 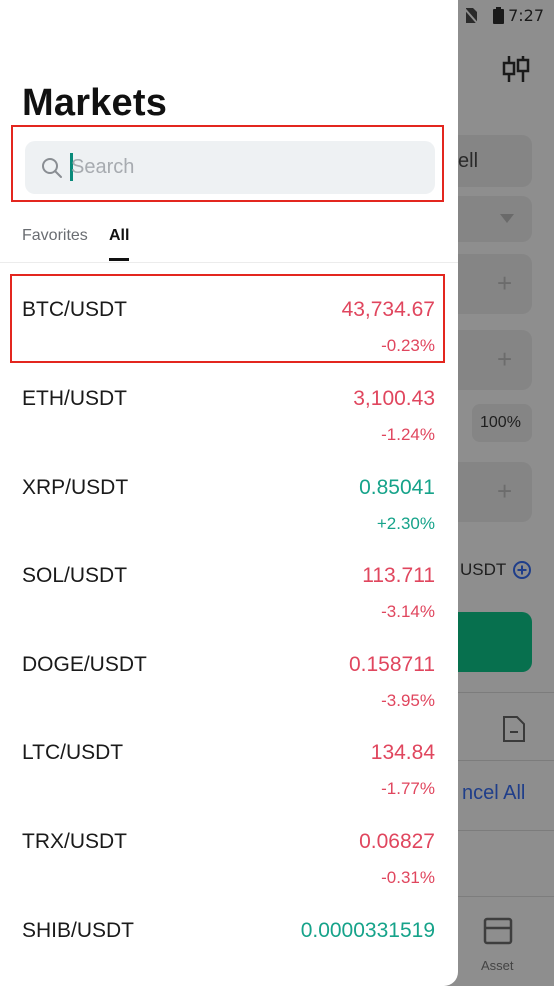 What do you see at coordinates (84, 664) in the screenshot?
I see `market-pair: DOGE/USDT` at bounding box center [84, 664].